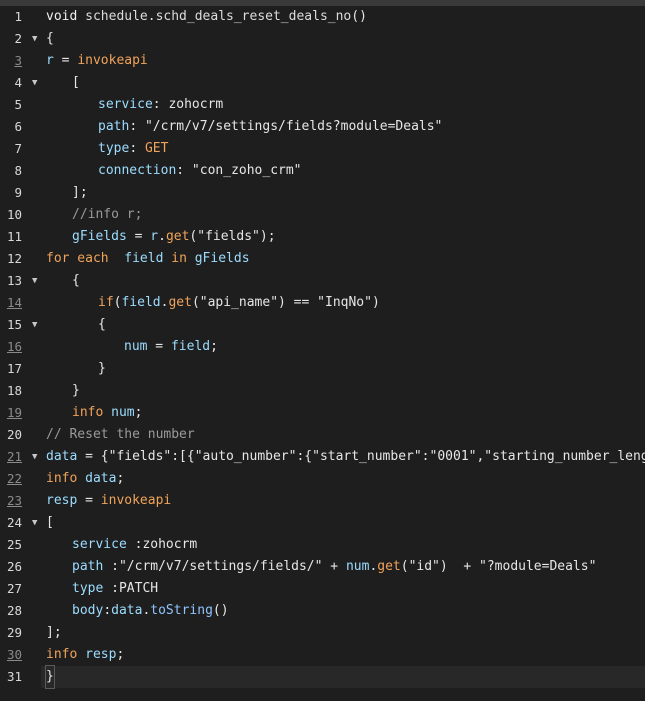 This screenshot has width=645, height=701. I want to click on code-text: ];, so click(54, 633).